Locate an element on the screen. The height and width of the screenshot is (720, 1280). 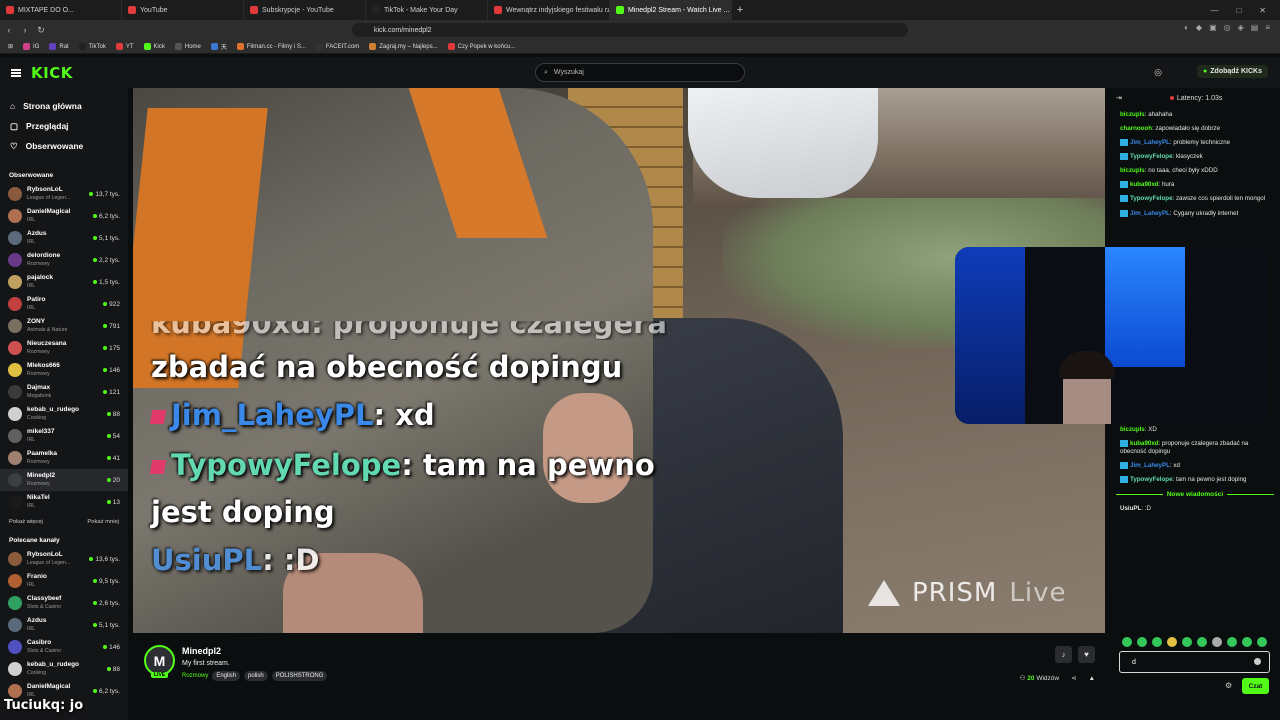
bookmark-item: Home is located at coordinates (187, 46).